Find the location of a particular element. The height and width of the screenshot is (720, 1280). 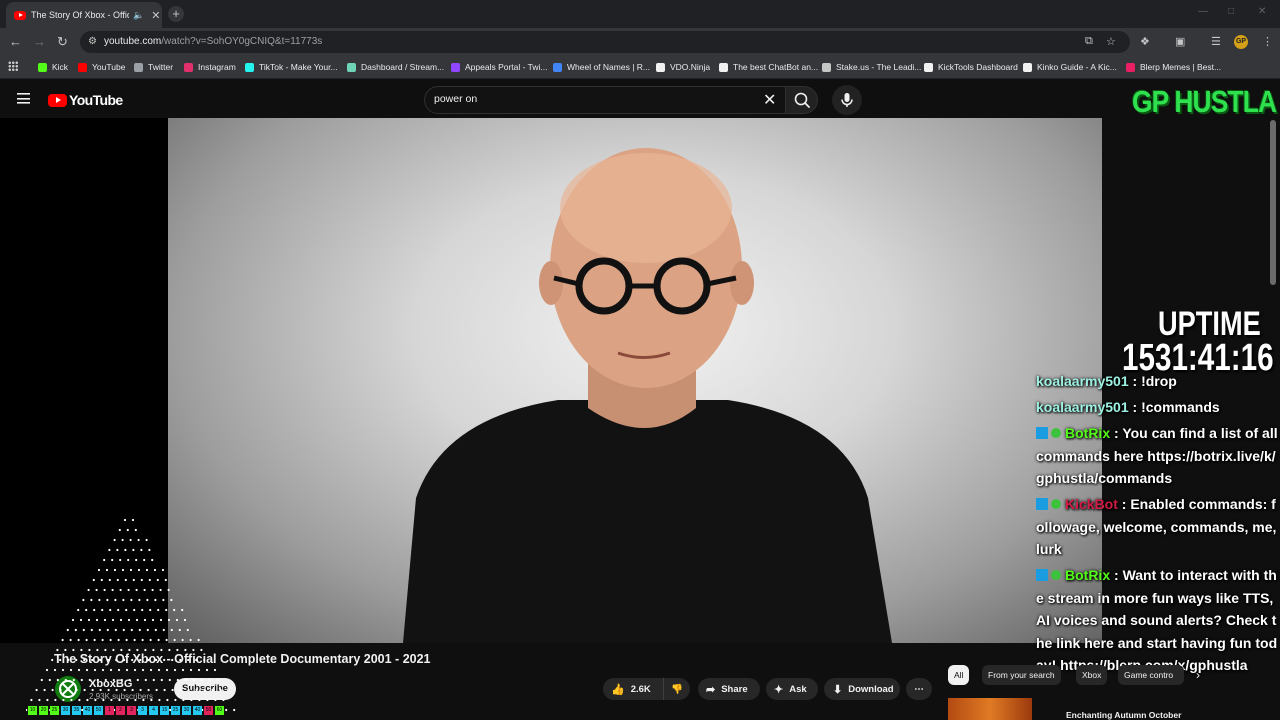

bookmark-youtube: YouTube is located at coordinates (101, 67).